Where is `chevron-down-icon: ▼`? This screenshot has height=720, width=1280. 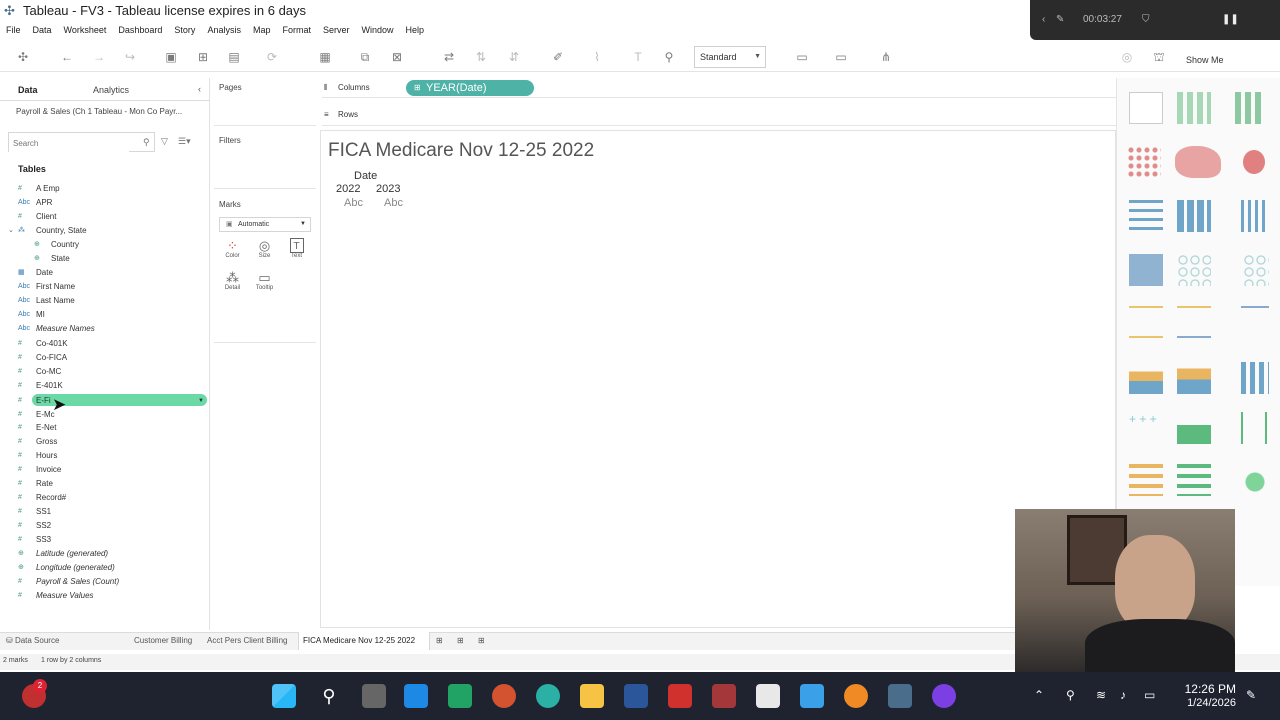
chevron-down-icon: ▼ is located at coordinates (201, 401).